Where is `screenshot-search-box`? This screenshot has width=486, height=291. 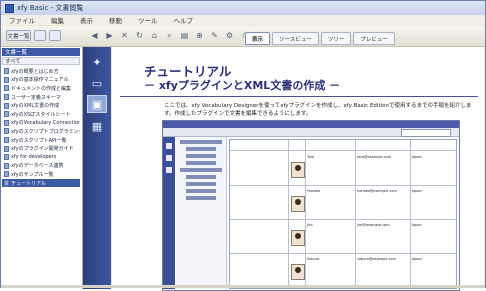 screenshot-search-box is located at coordinates (426, 133).